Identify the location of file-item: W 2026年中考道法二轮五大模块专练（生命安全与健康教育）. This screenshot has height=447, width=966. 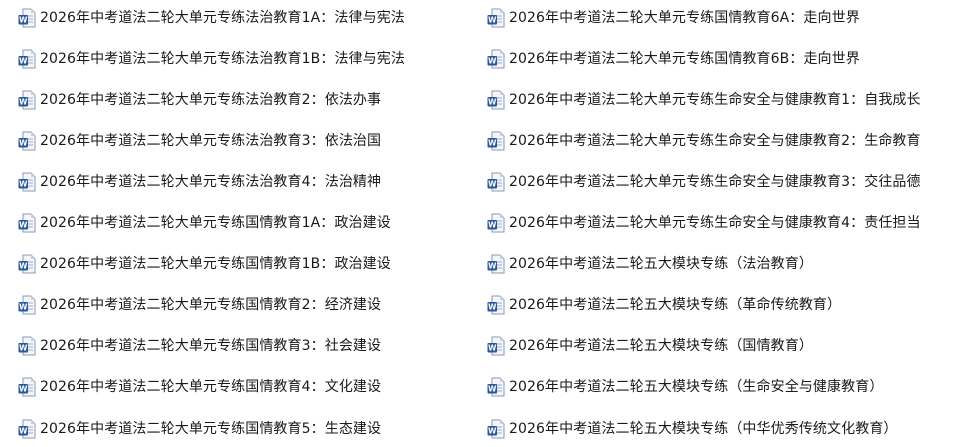
(685, 387).